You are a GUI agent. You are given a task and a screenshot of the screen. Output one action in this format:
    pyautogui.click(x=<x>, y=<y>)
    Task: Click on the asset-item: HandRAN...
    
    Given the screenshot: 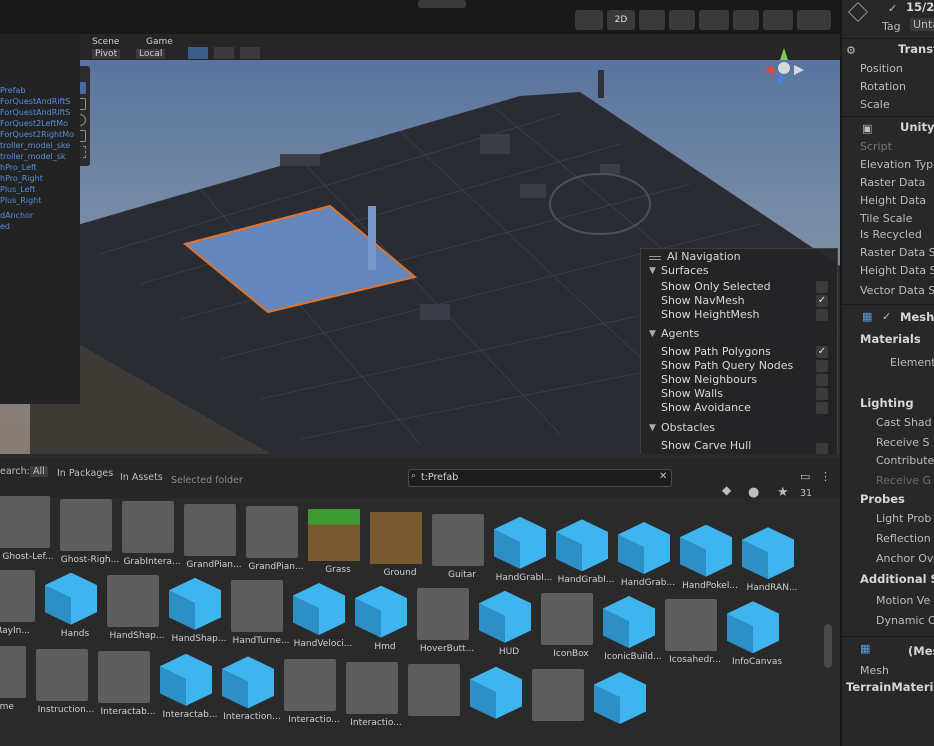 What is the action you would take?
    pyautogui.click(x=769, y=567)
    